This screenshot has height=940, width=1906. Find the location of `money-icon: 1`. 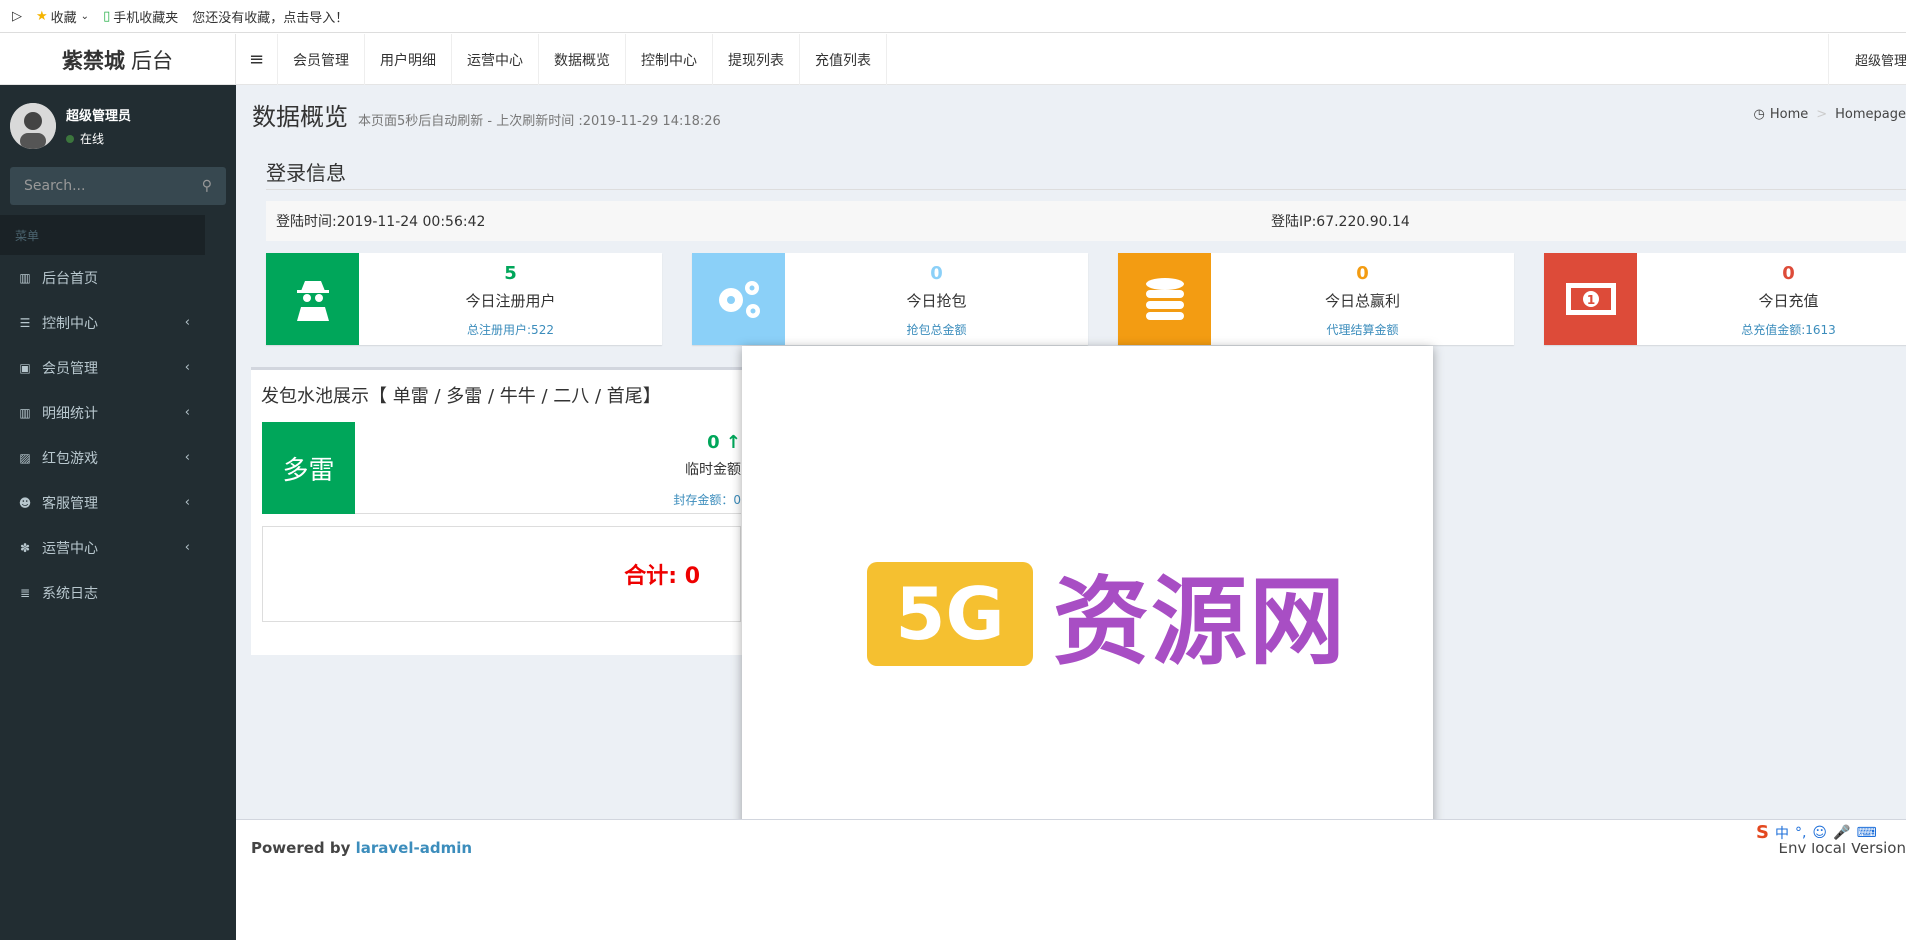

money-icon: 1 is located at coordinates (1590, 299).